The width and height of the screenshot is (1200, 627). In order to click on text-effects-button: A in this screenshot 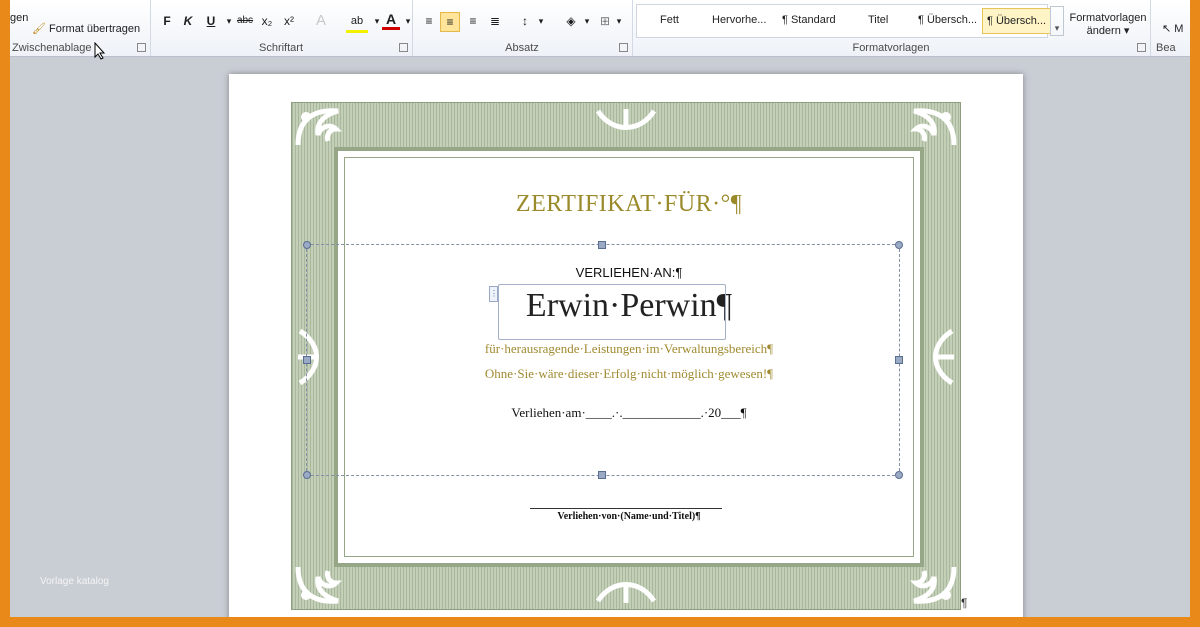, I will do `click(321, 21)`.